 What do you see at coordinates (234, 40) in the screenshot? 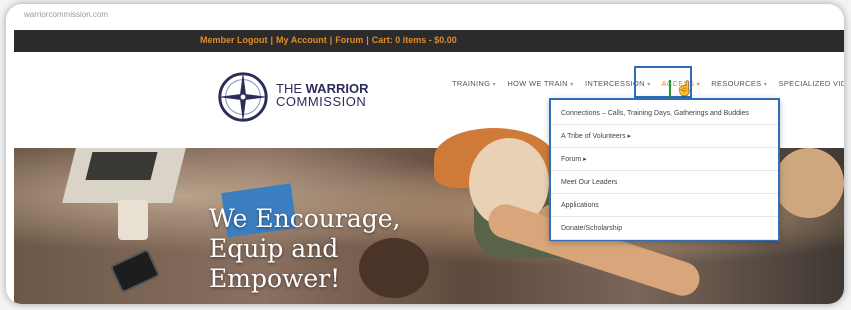
I see `member-logout-link: Member Logout` at bounding box center [234, 40].